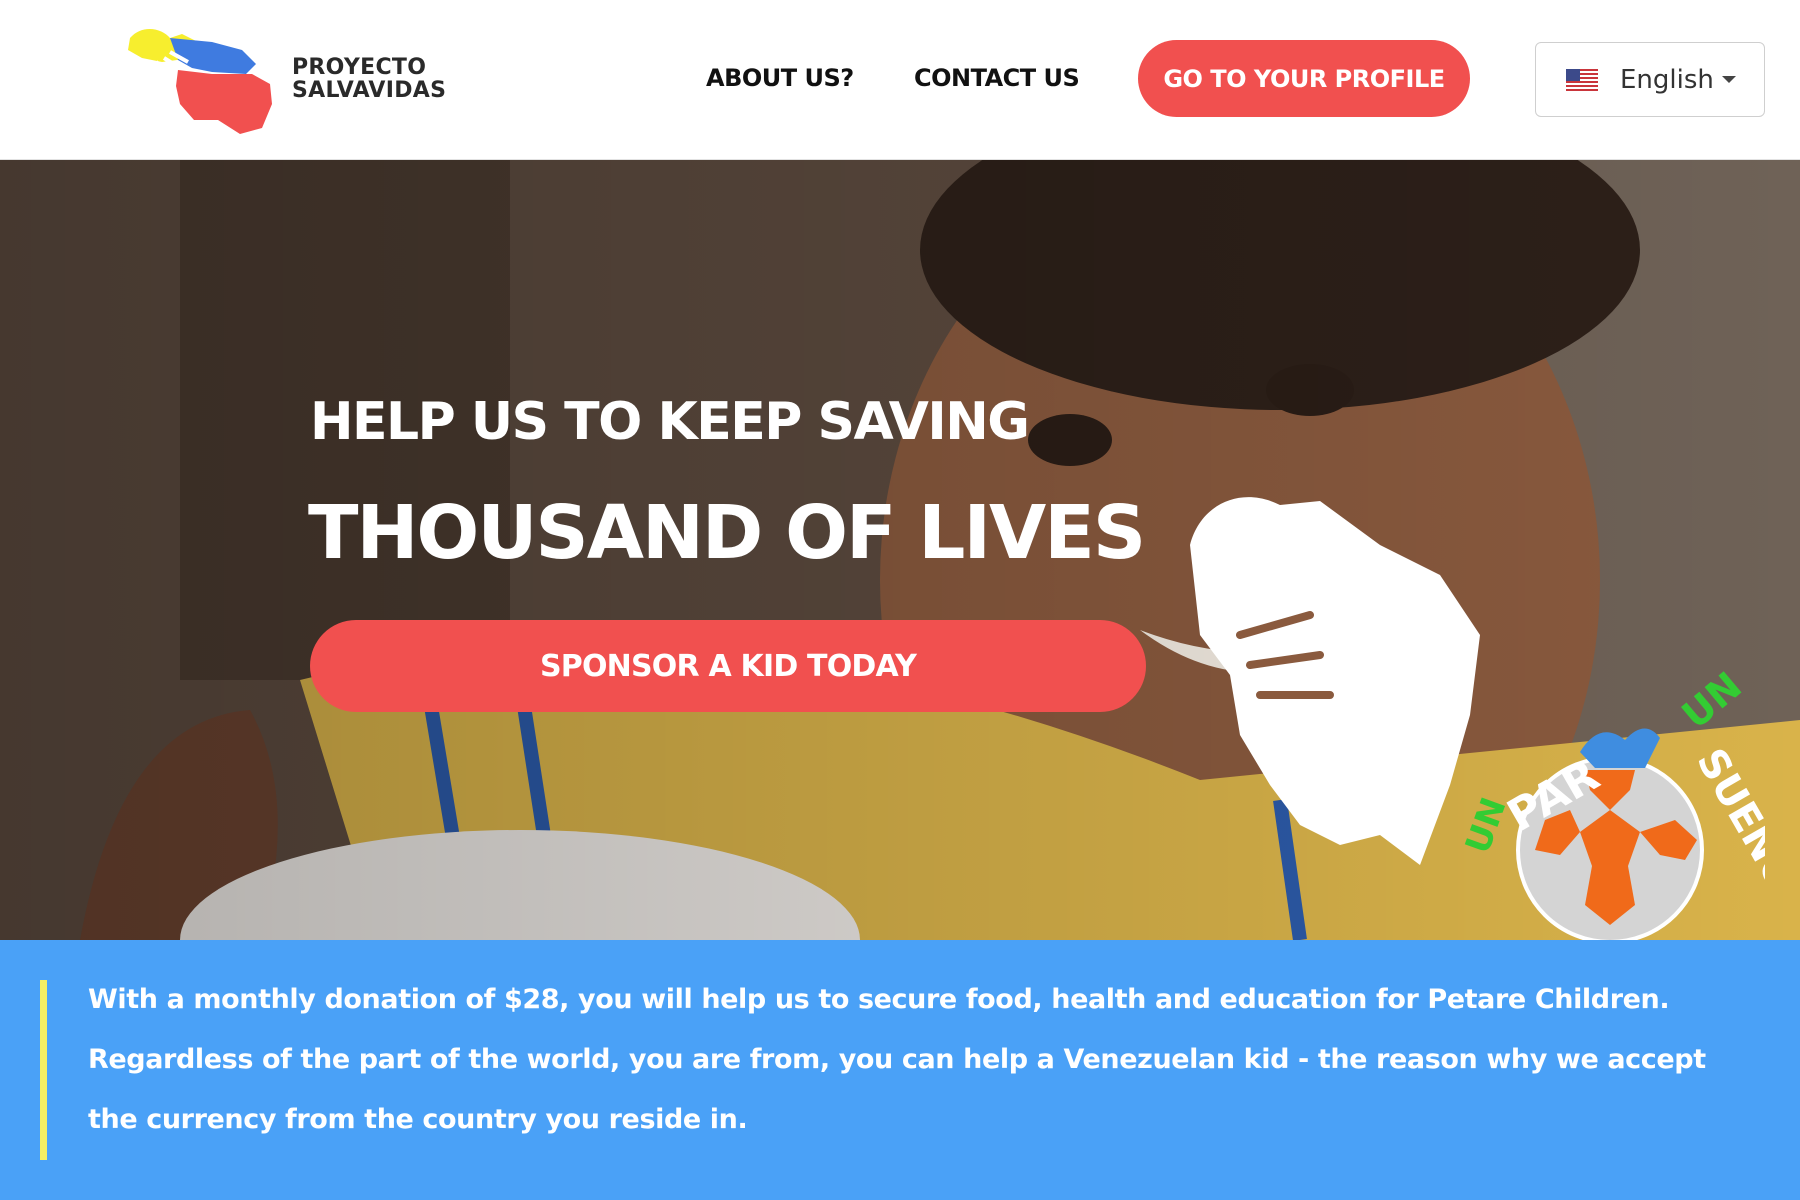 This screenshot has height=1200, width=1800. Describe the element at coordinates (1304, 78) in the screenshot. I see `go-to-profile-button: GO TO YOUR PROFILE` at that location.